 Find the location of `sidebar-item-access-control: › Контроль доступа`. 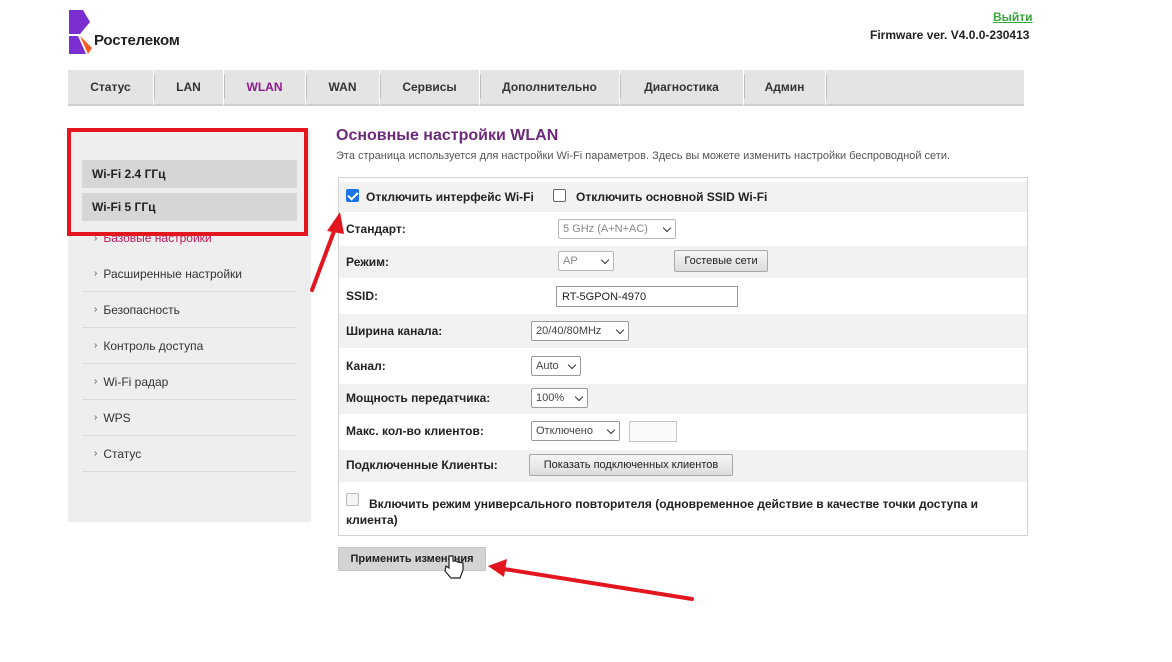

sidebar-item-access-control: › Контроль доступа is located at coordinates (189, 346).